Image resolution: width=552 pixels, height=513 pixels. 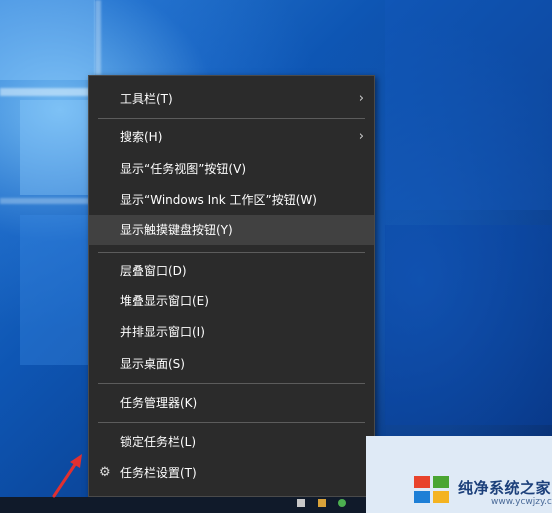 I want to click on menu-item-label: 堆叠显示窗口(E), so click(x=164, y=301).